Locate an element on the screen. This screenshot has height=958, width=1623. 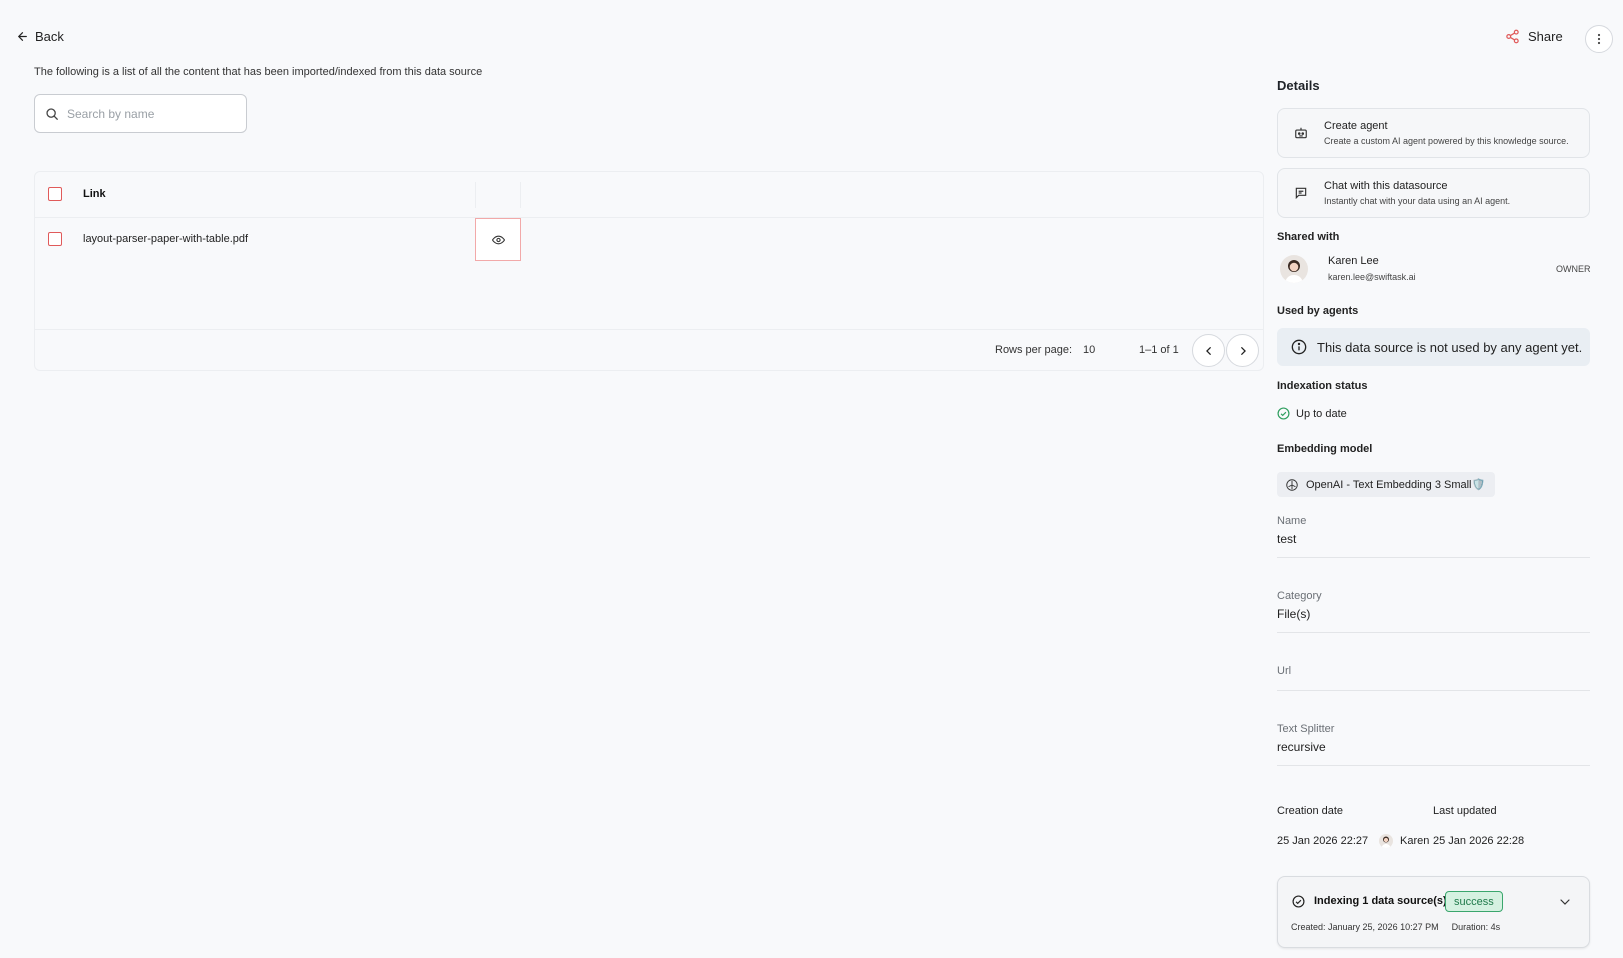
row-checkbox is located at coordinates (55, 239).